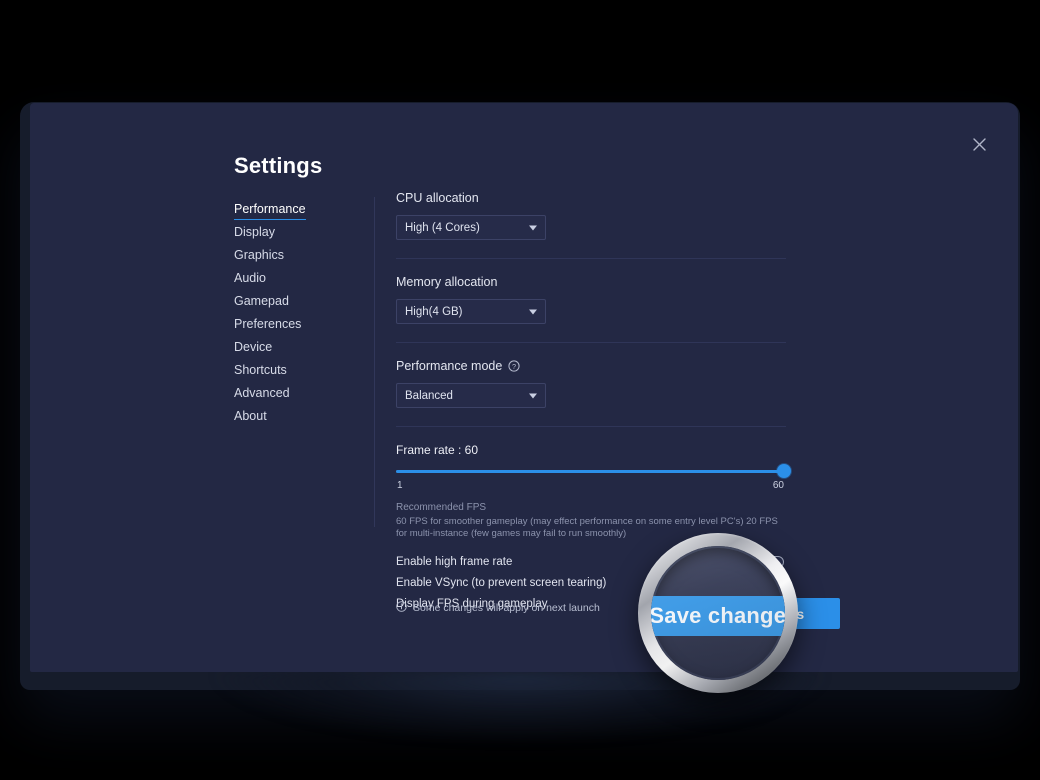 This screenshot has height=780, width=1040. I want to click on close-icon, so click(979, 144).